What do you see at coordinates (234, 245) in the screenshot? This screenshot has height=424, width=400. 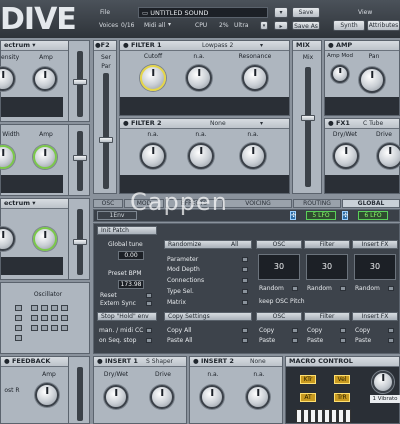 I see `randomize-all-button: All` at bounding box center [234, 245].